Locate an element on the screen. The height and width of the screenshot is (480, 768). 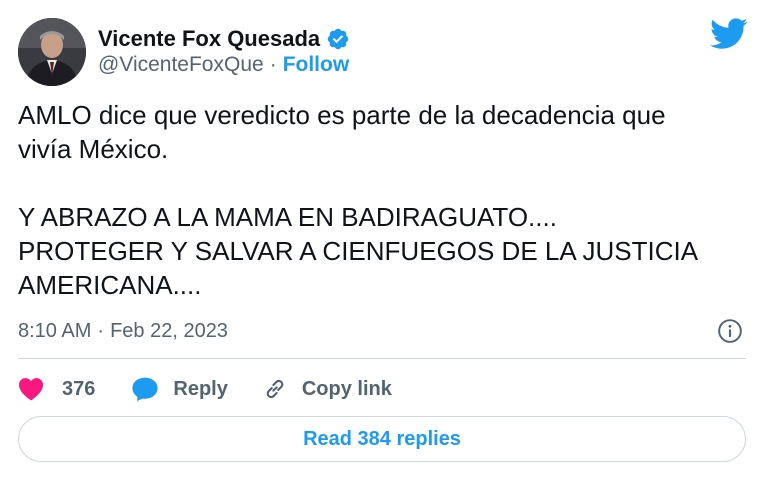
copy-link-button: Copy link is located at coordinates (327, 389).